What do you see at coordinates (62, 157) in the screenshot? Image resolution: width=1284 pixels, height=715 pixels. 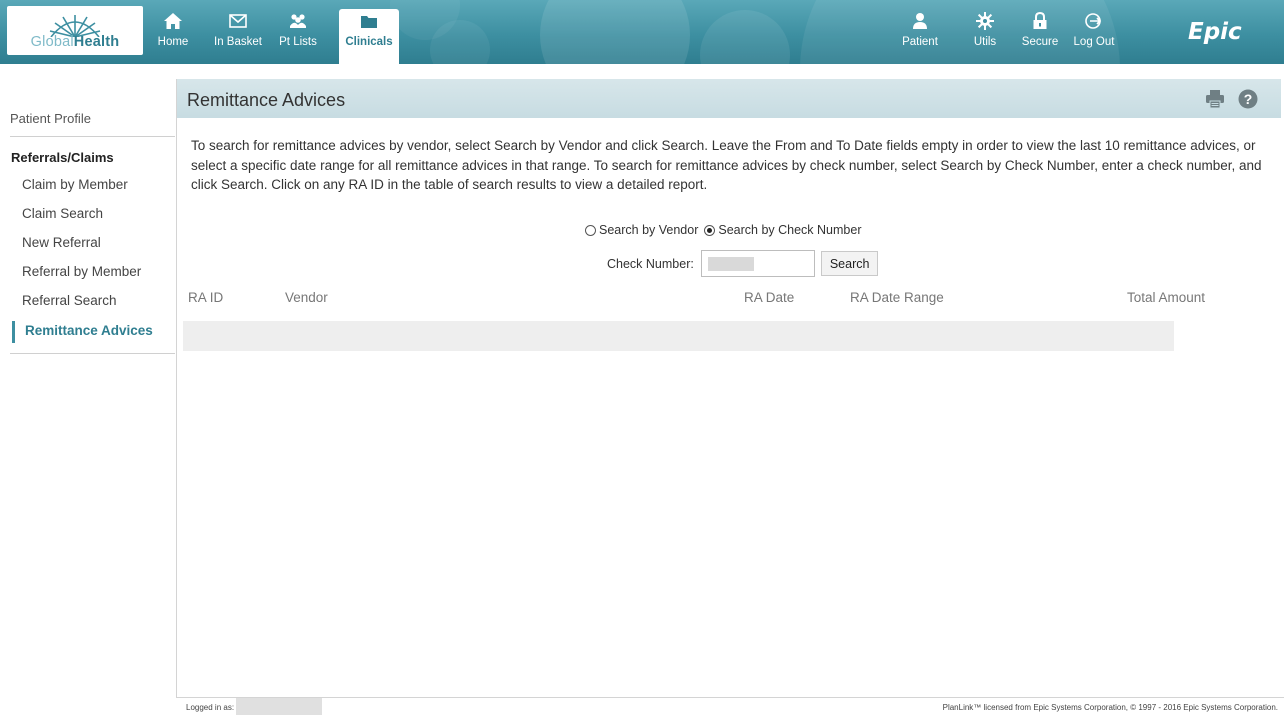 I see `sidebar-section-referrals-claims: Referrals/Claims` at bounding box center [62, 157].